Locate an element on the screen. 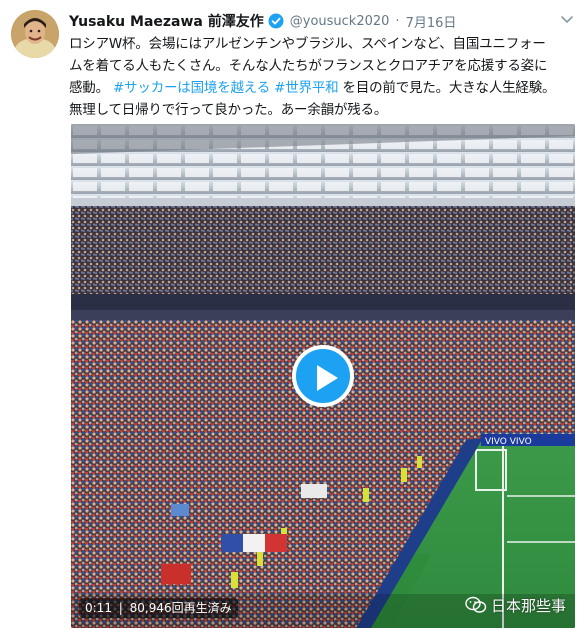 Image resolution: width=585 pixels, height=630 pixels. tweet-text-segment: を目の前で見た。大きな人生経験。 is located at coordinates (447, 88).